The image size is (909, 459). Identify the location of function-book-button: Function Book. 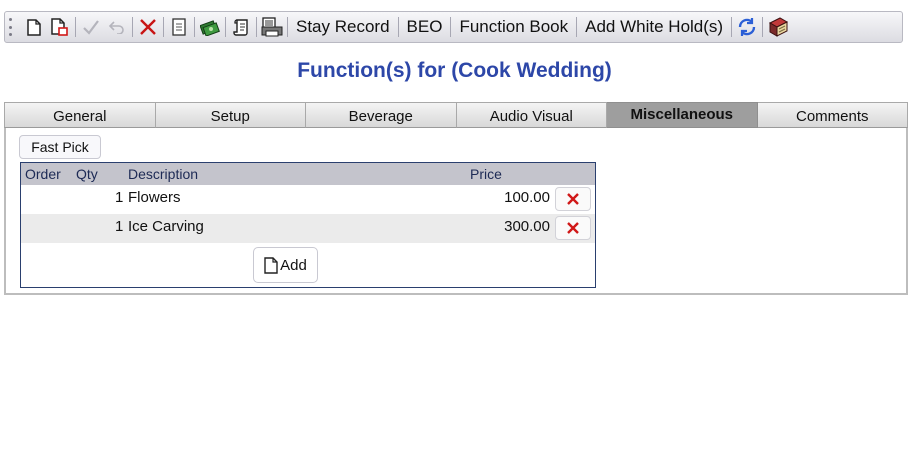
(513, 27).